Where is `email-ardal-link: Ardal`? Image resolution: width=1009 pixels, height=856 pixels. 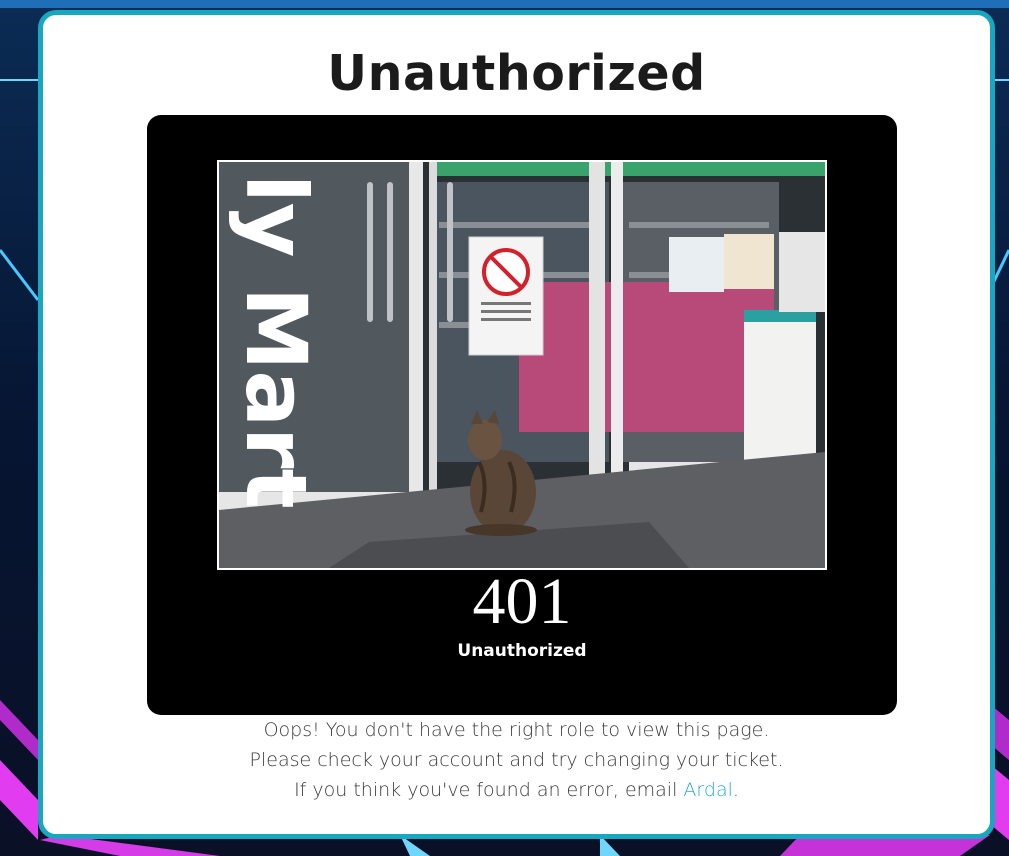
email-ardal-link: Ardal is located at coordinates (707, 790).